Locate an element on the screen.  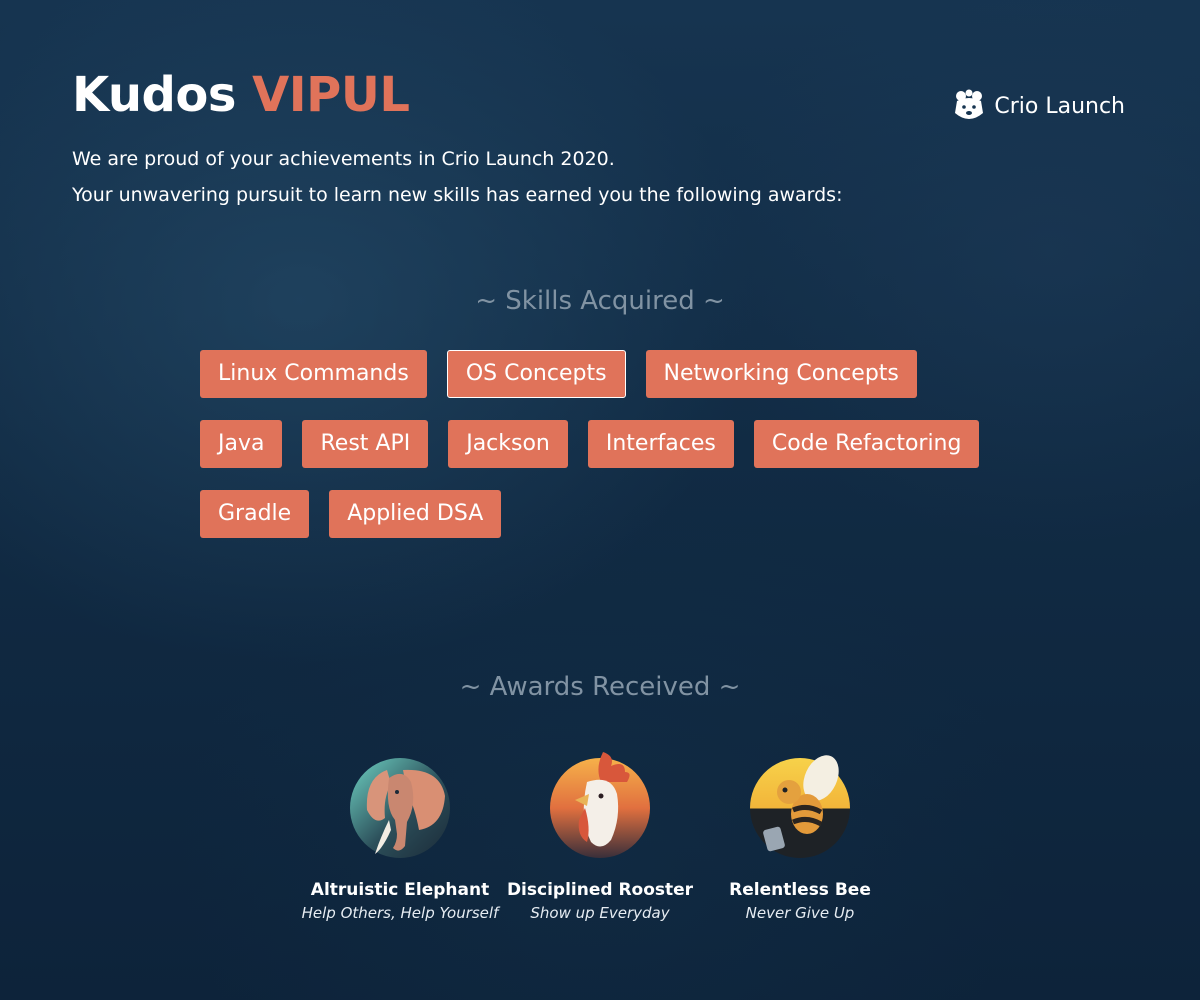
brand-logo: Crio Launch is located at coordinates (1038, 106).